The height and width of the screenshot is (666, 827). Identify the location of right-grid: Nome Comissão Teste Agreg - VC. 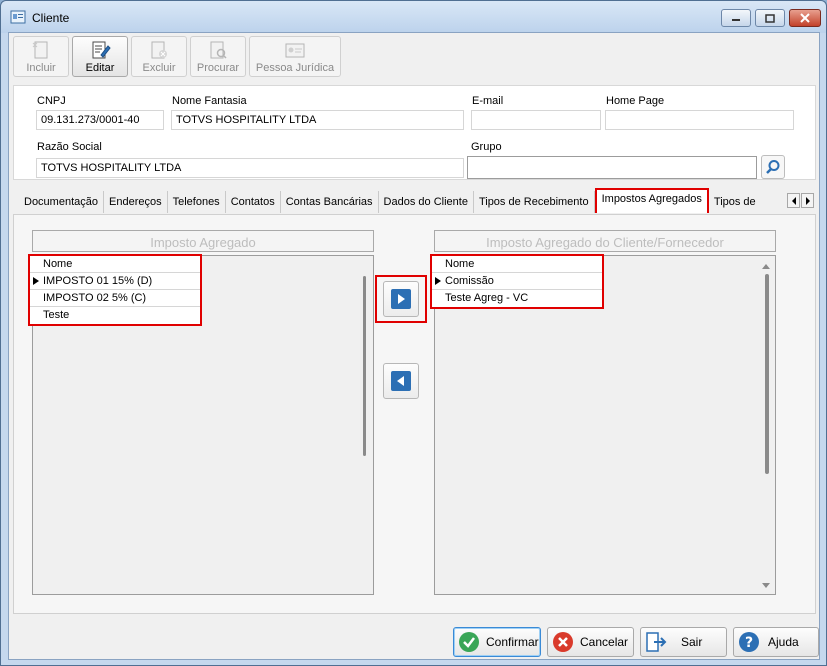
(517, 281).